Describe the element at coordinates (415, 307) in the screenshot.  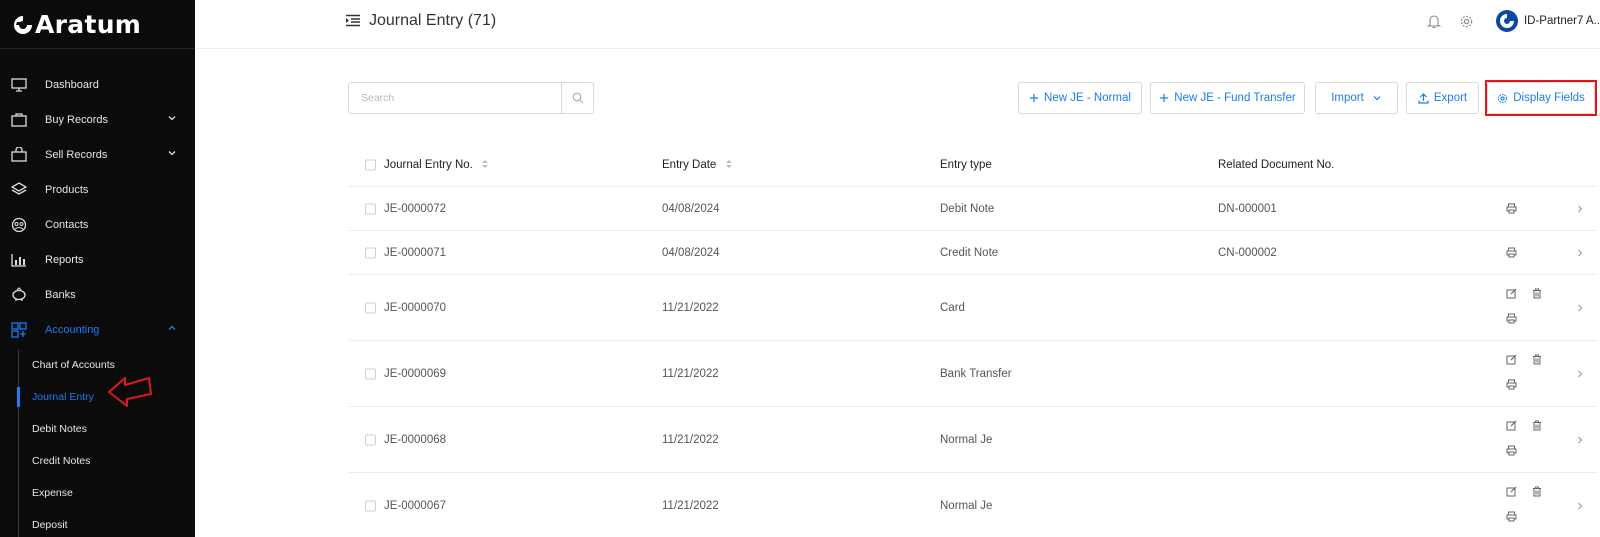
I see `journal-entry-no: JE-0000070` at that location.